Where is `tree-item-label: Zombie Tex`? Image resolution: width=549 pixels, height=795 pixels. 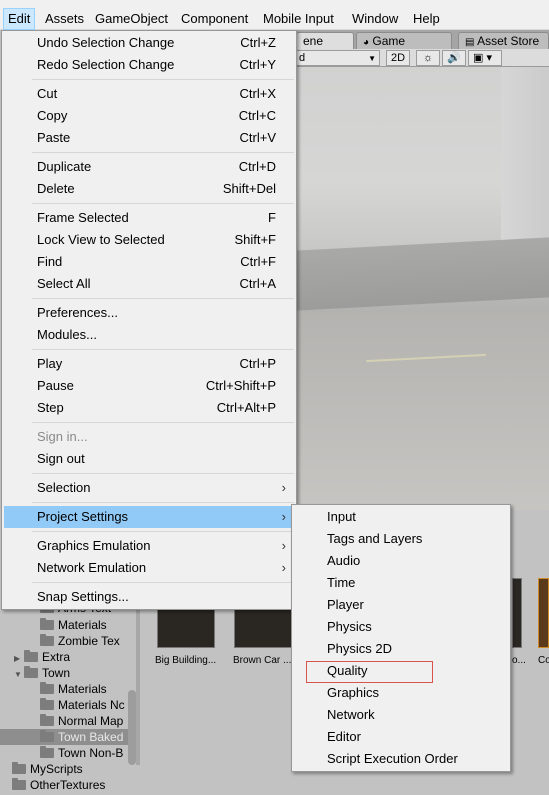
tree-item-label: Zombie Tex is located at coordinates (89, 641).